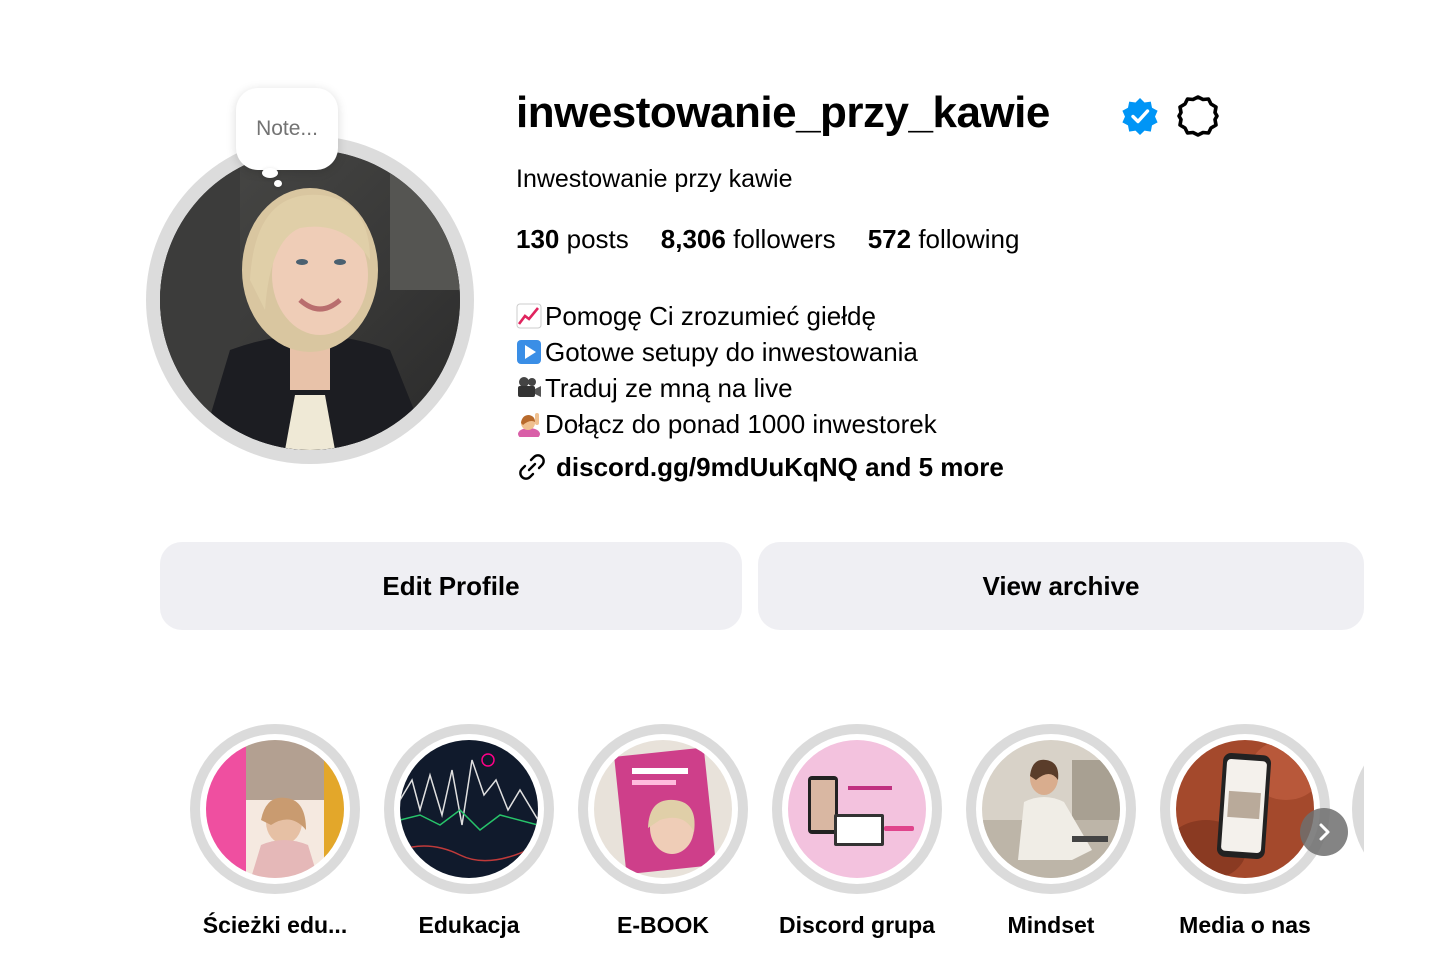 The width and height of the screenshot is (1452, 980). I want to click on settings-gear-icon, so click(1198, 116).